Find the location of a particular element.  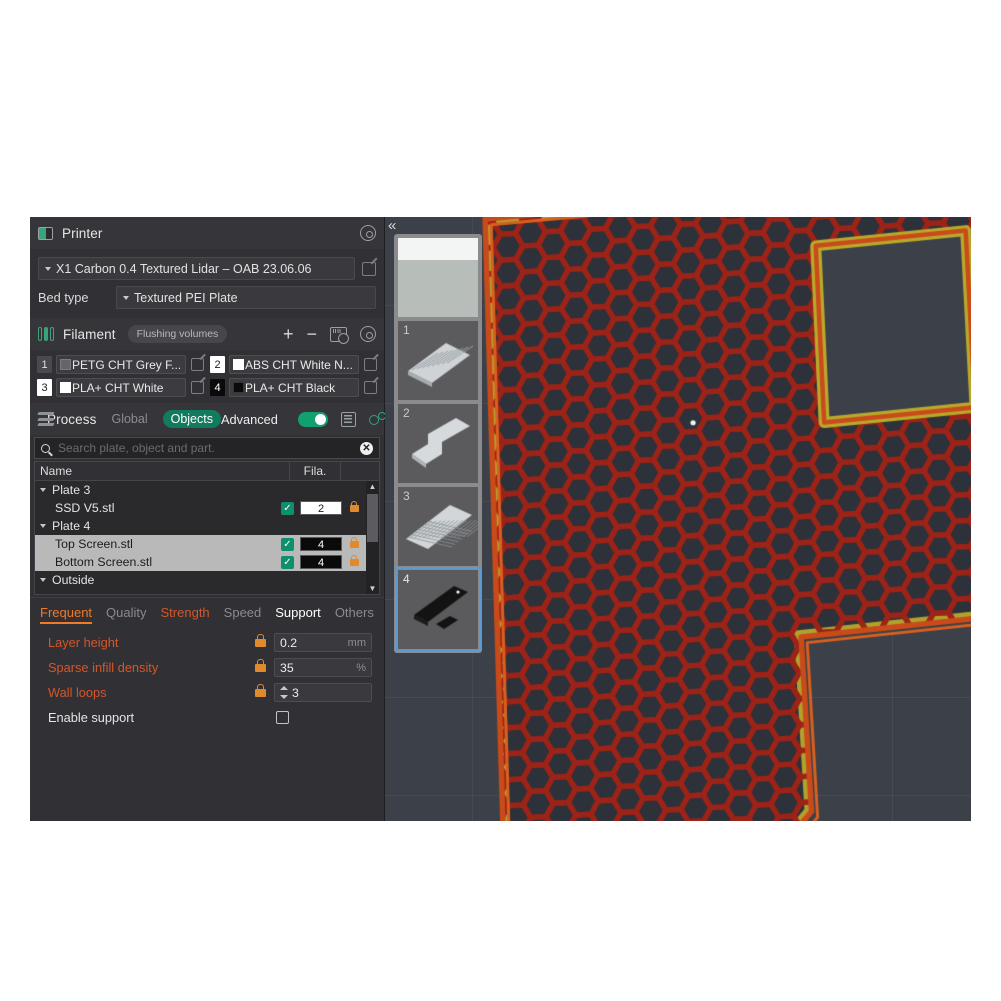

search-bar: Search plate, object and part. ✕ is located at coordinates (207, 448).